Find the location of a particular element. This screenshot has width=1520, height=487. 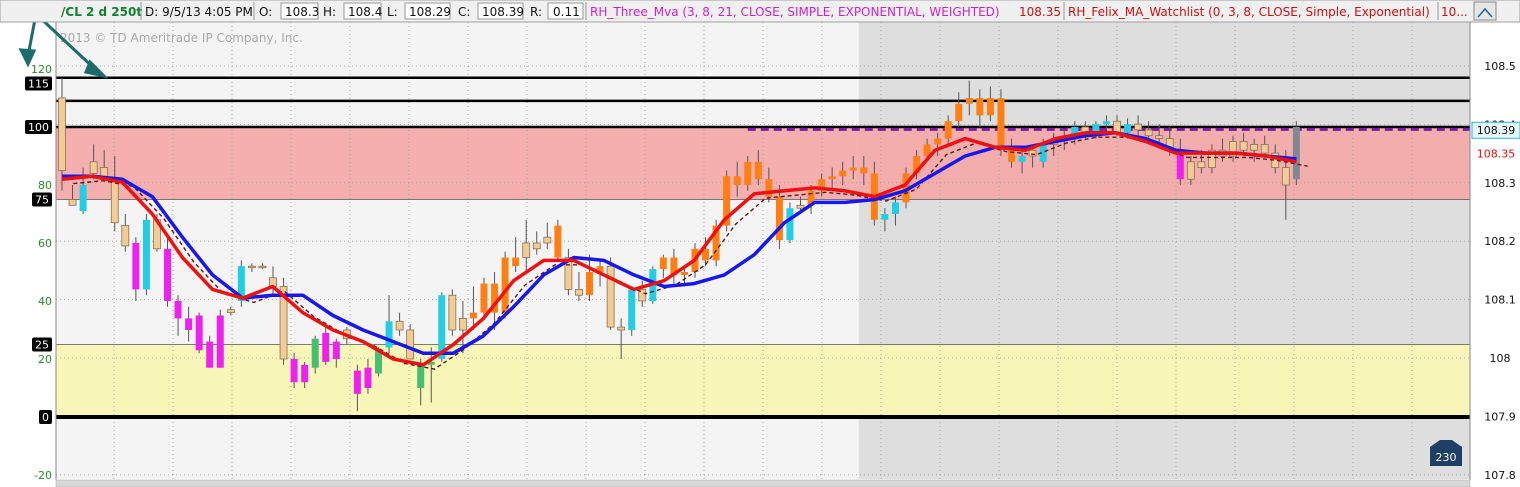

header-range-label: R: is located at coordinates (536, 12).